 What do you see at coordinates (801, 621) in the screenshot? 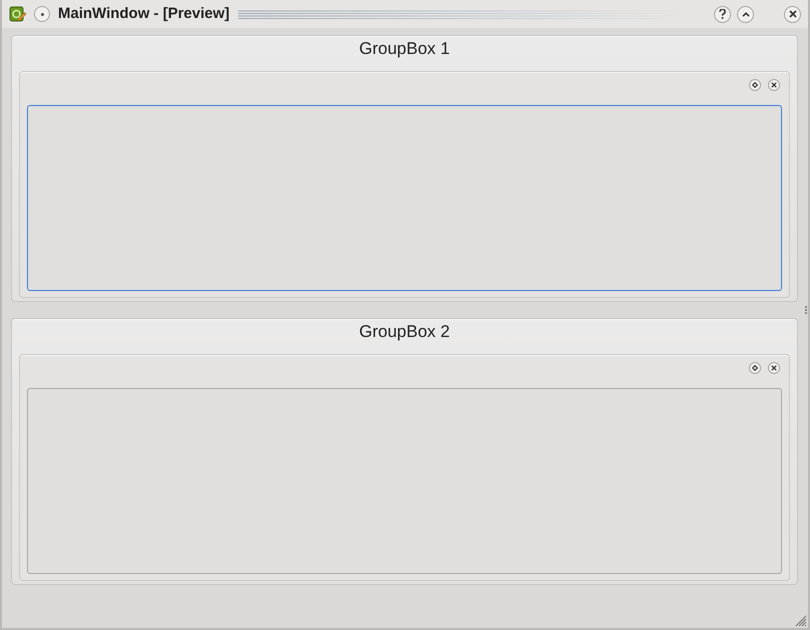
I see `size-grip-icon` at bounding box center [801, 621].